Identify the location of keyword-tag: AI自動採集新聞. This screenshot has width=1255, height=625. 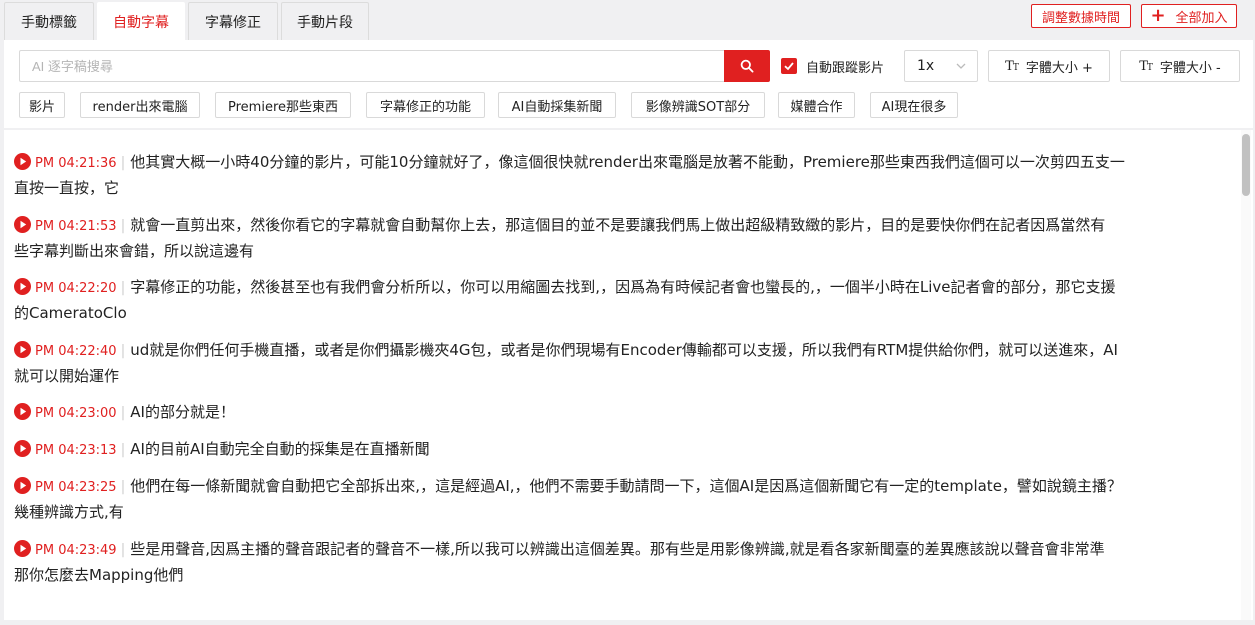
(557, 105).